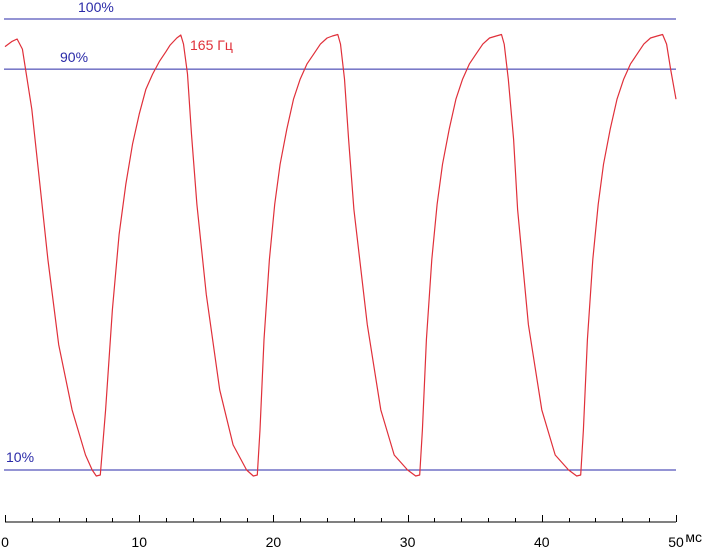 The image size is (703, 549). Describe the element at coordinates (408, 541) in the screenshot. I see `x-tick-label: 30` at that location.